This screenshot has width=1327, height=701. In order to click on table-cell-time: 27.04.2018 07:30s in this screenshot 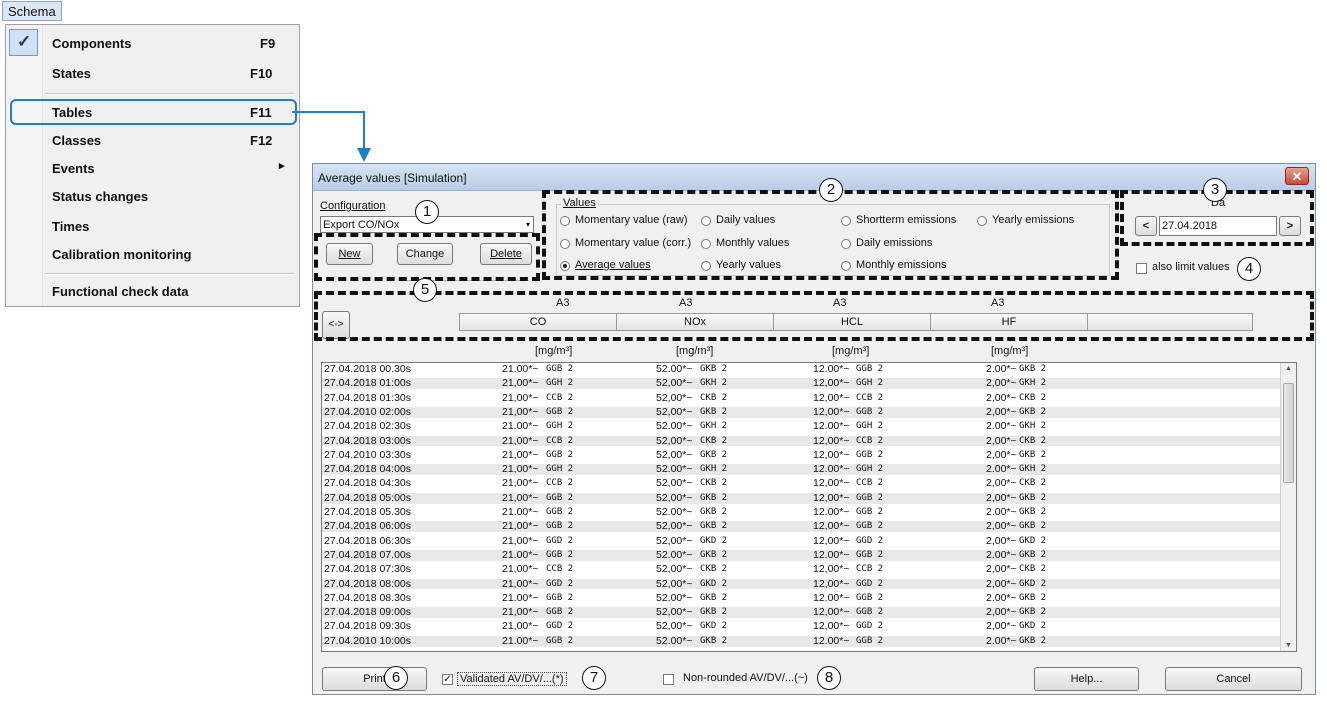, I will do `click(367, 569)`.